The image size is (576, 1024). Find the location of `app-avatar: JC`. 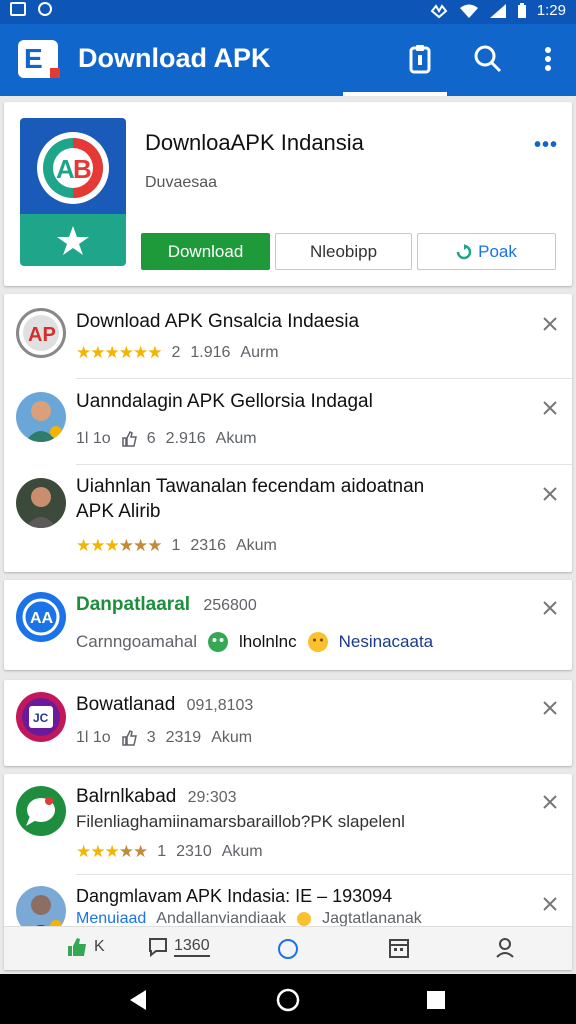

app-avatar: JC is located at coordinates (41, 717).